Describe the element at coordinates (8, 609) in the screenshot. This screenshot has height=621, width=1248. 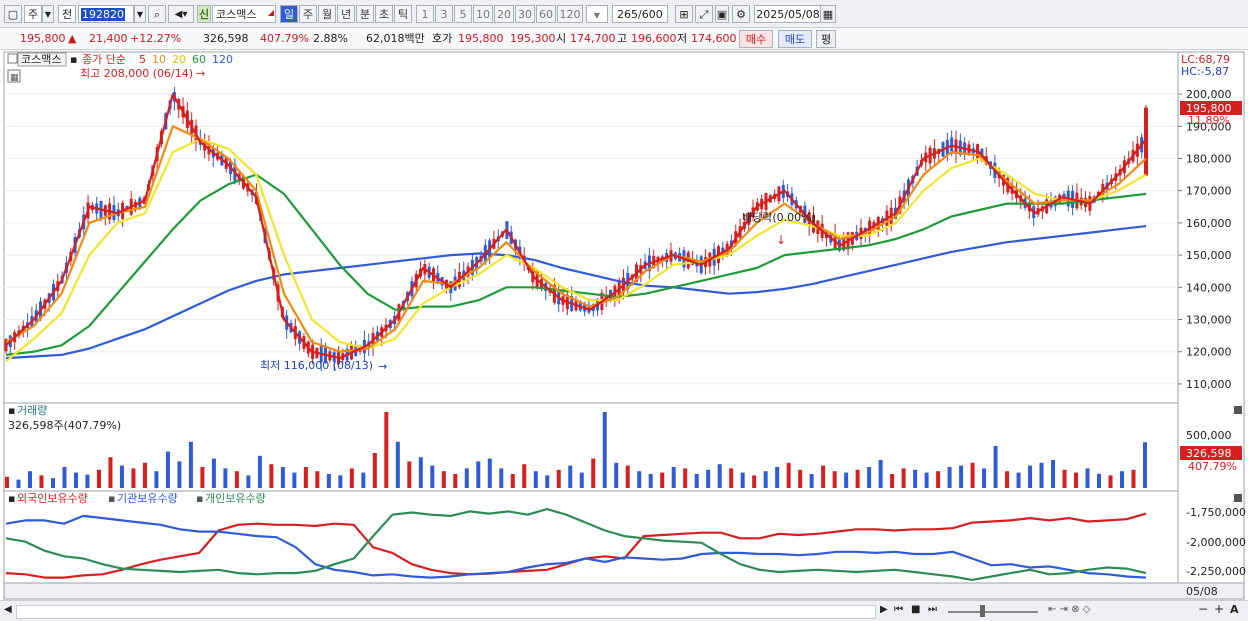
I see `scroll-left-icon: ◀` at that location.